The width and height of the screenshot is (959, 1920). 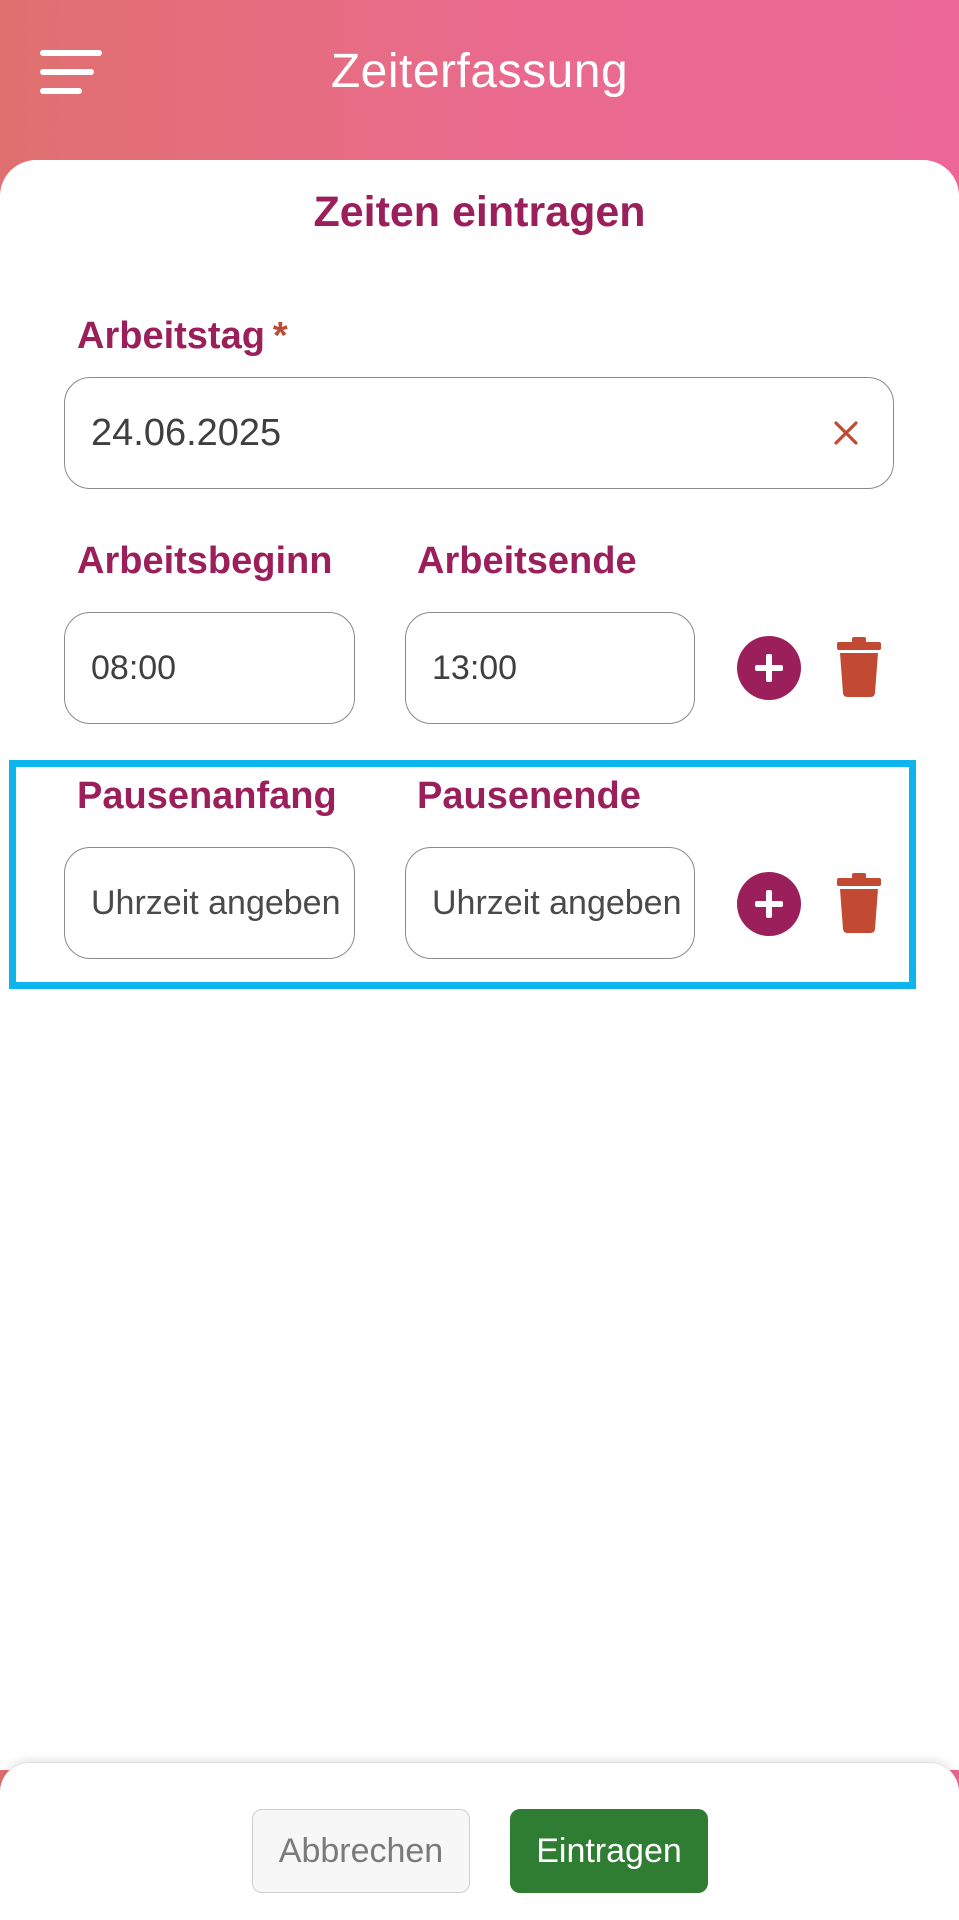 I want to click on trash-icon, so click(x=859, y=667).